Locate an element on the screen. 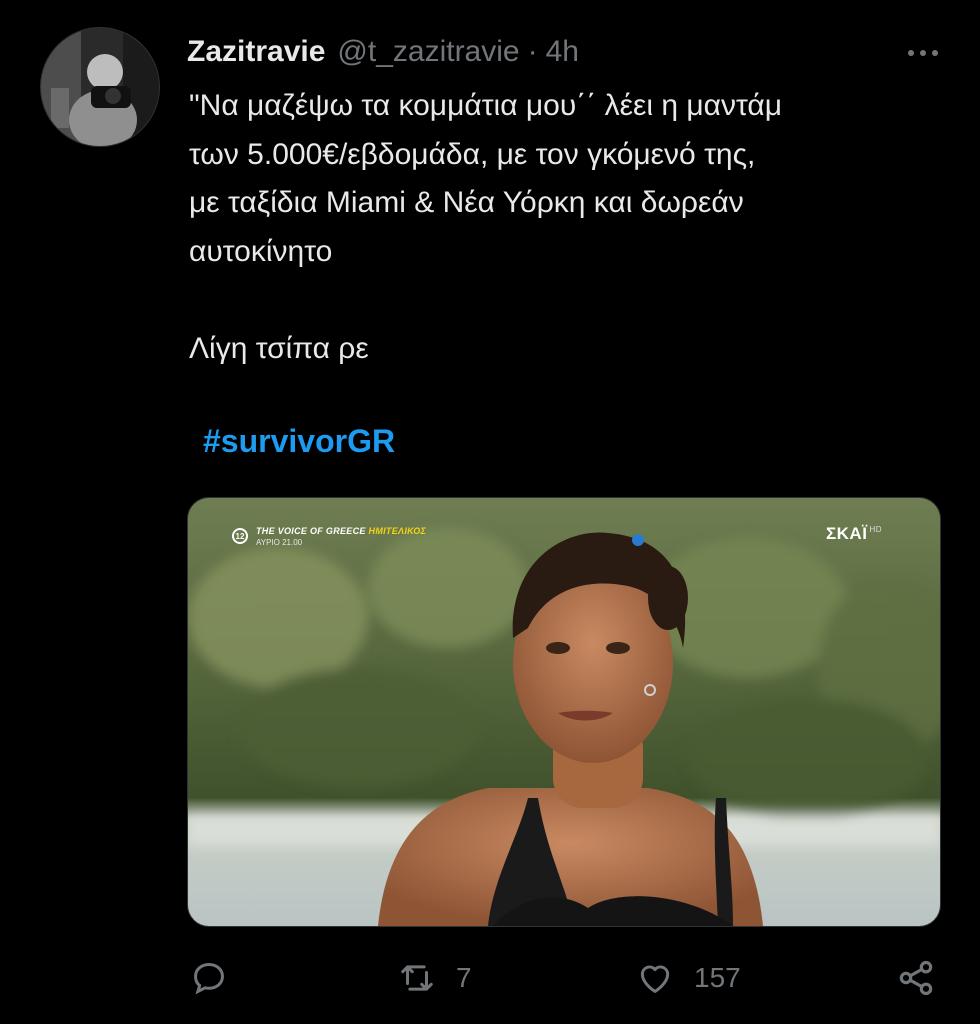 The height and width of the screenshot is (1024, 980). avatar-image is located at coordinates (100, 87).